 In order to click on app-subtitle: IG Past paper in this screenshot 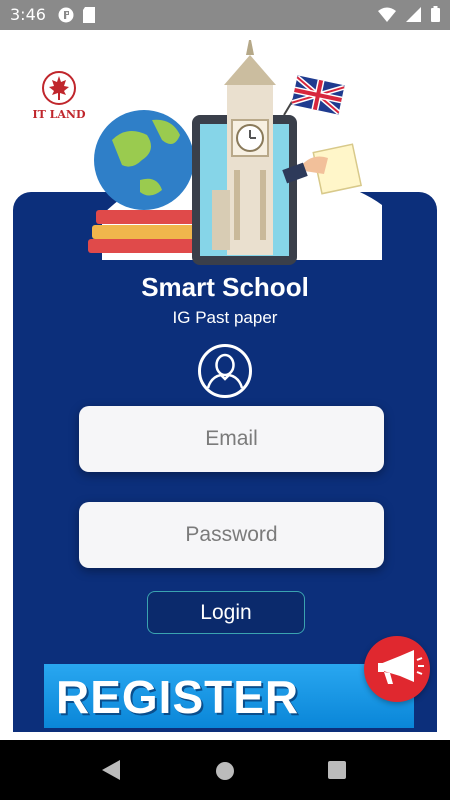, I will do `click(225, 317)`.